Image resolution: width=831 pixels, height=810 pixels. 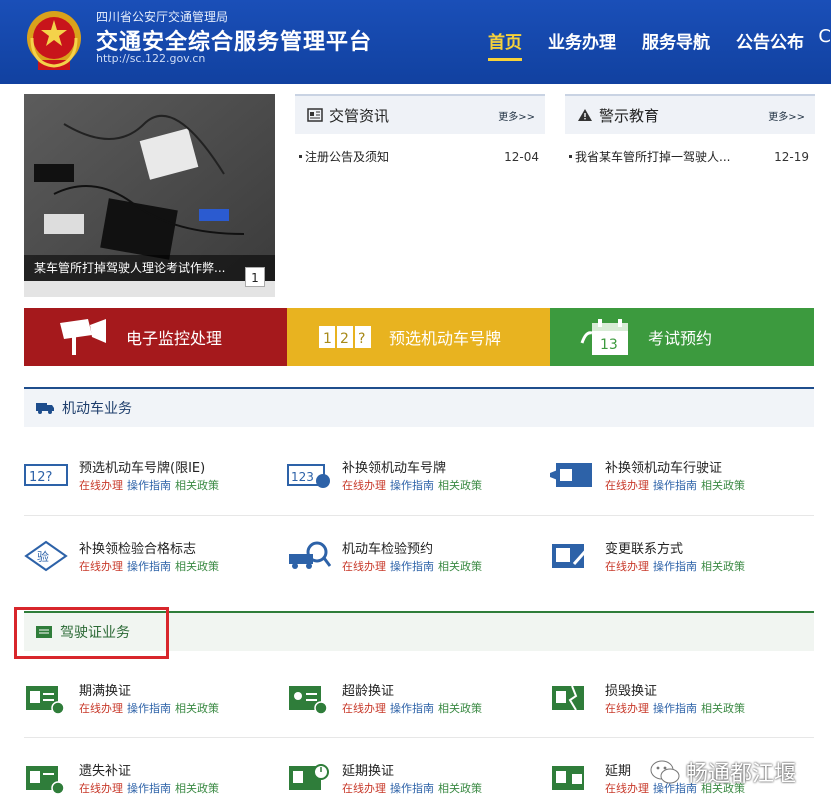 I want to click on tile-preselect-plate: 1 2 ? 预选机动车号牌, so click(x=418, y=337).